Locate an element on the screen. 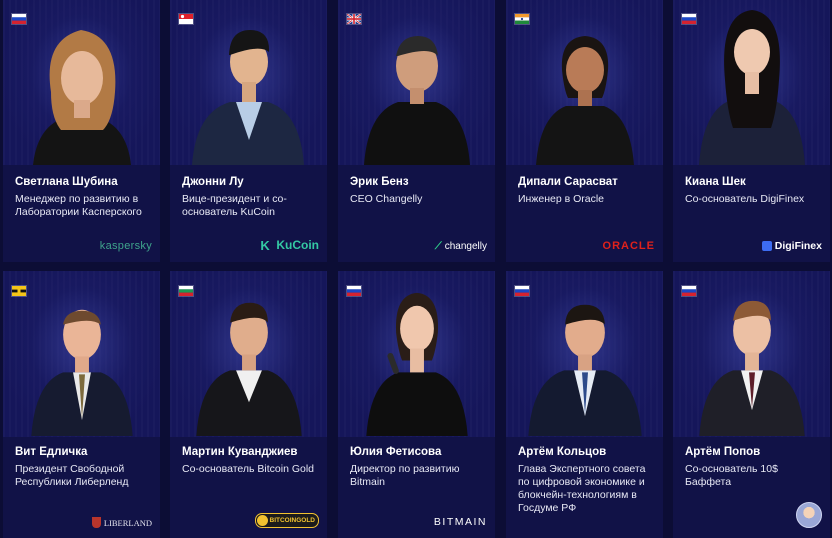  kaspersky-logo: kaspersky is located at coordinates (125, 246).